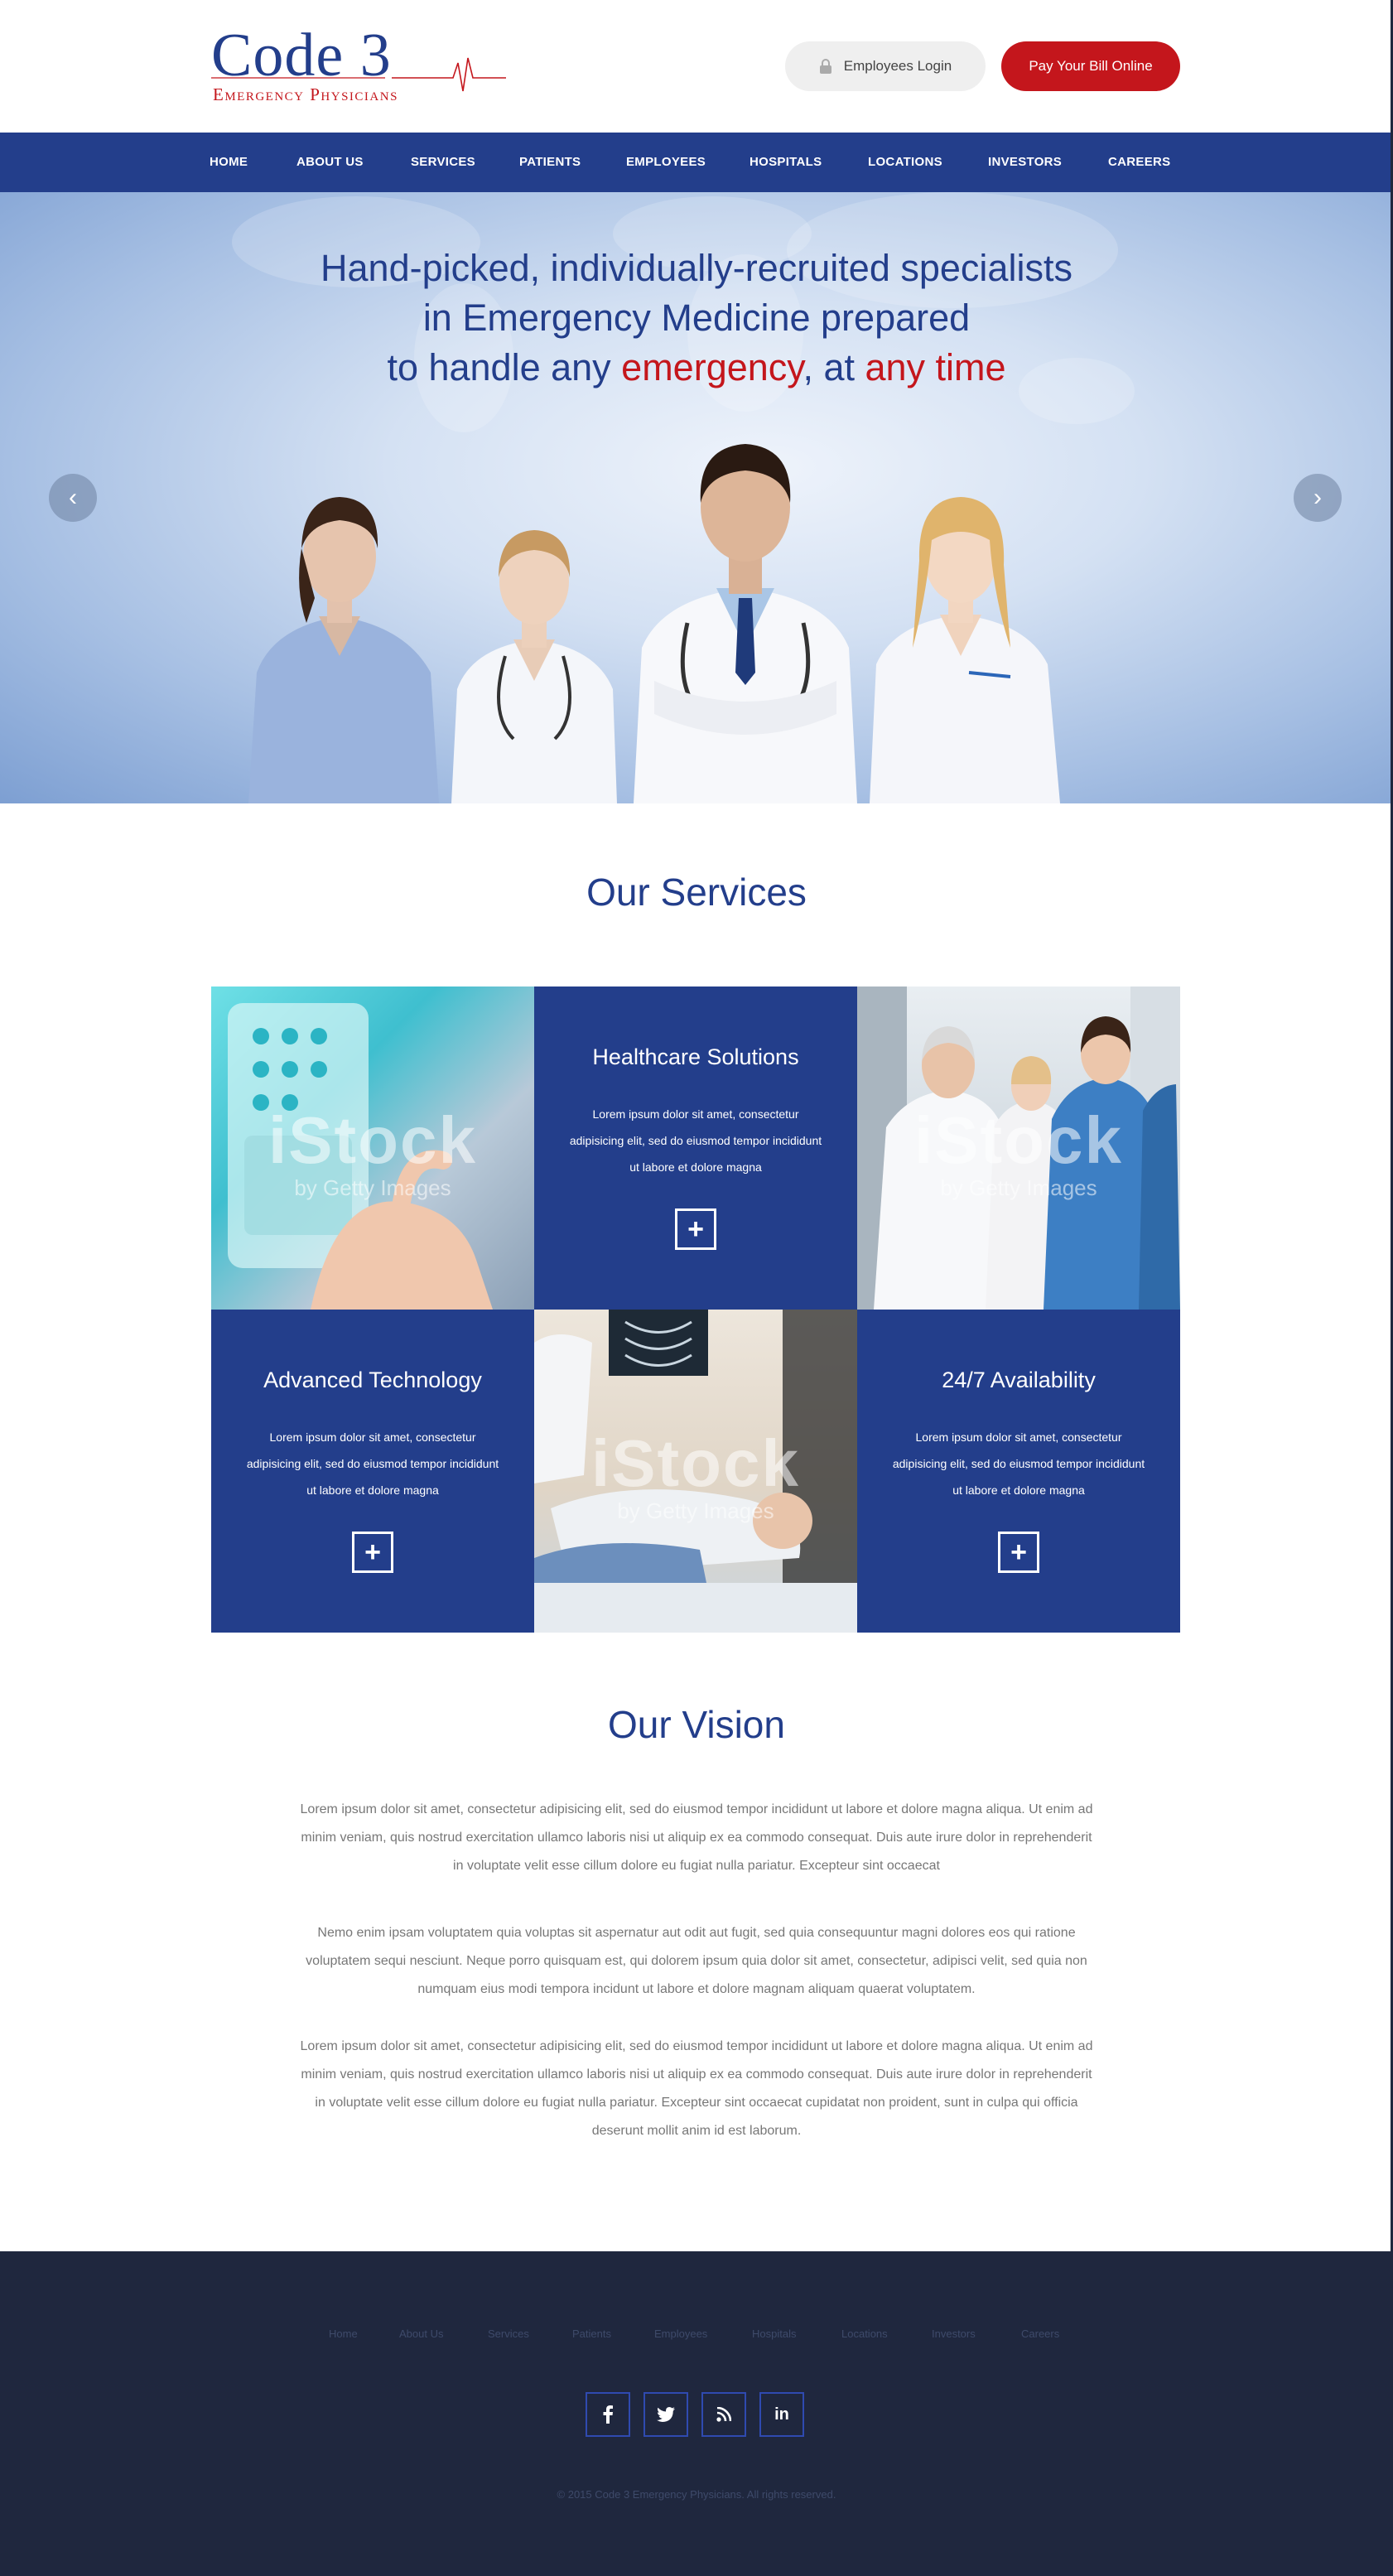 The height and width of the screenshot is (2576, 1393). What do you see at coordinates (825, 66) in the screenshot?
I see `lock-icon` at bounding box center [825, 66].